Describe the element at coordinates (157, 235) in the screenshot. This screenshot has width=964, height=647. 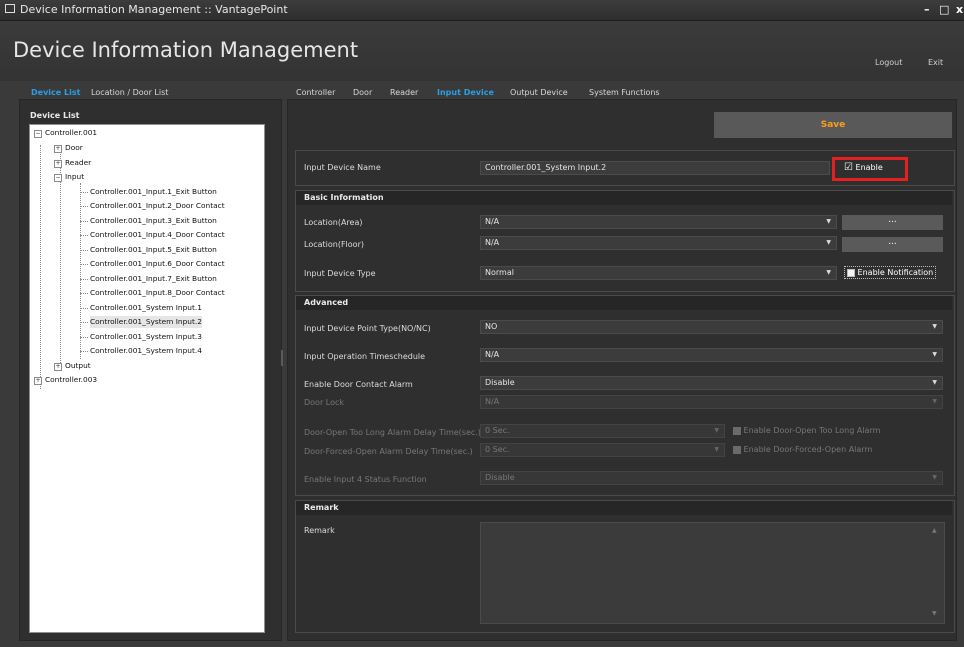
I see `tree-leaf-input-4: Controller.001_Input.4_Door Contact` at that location.